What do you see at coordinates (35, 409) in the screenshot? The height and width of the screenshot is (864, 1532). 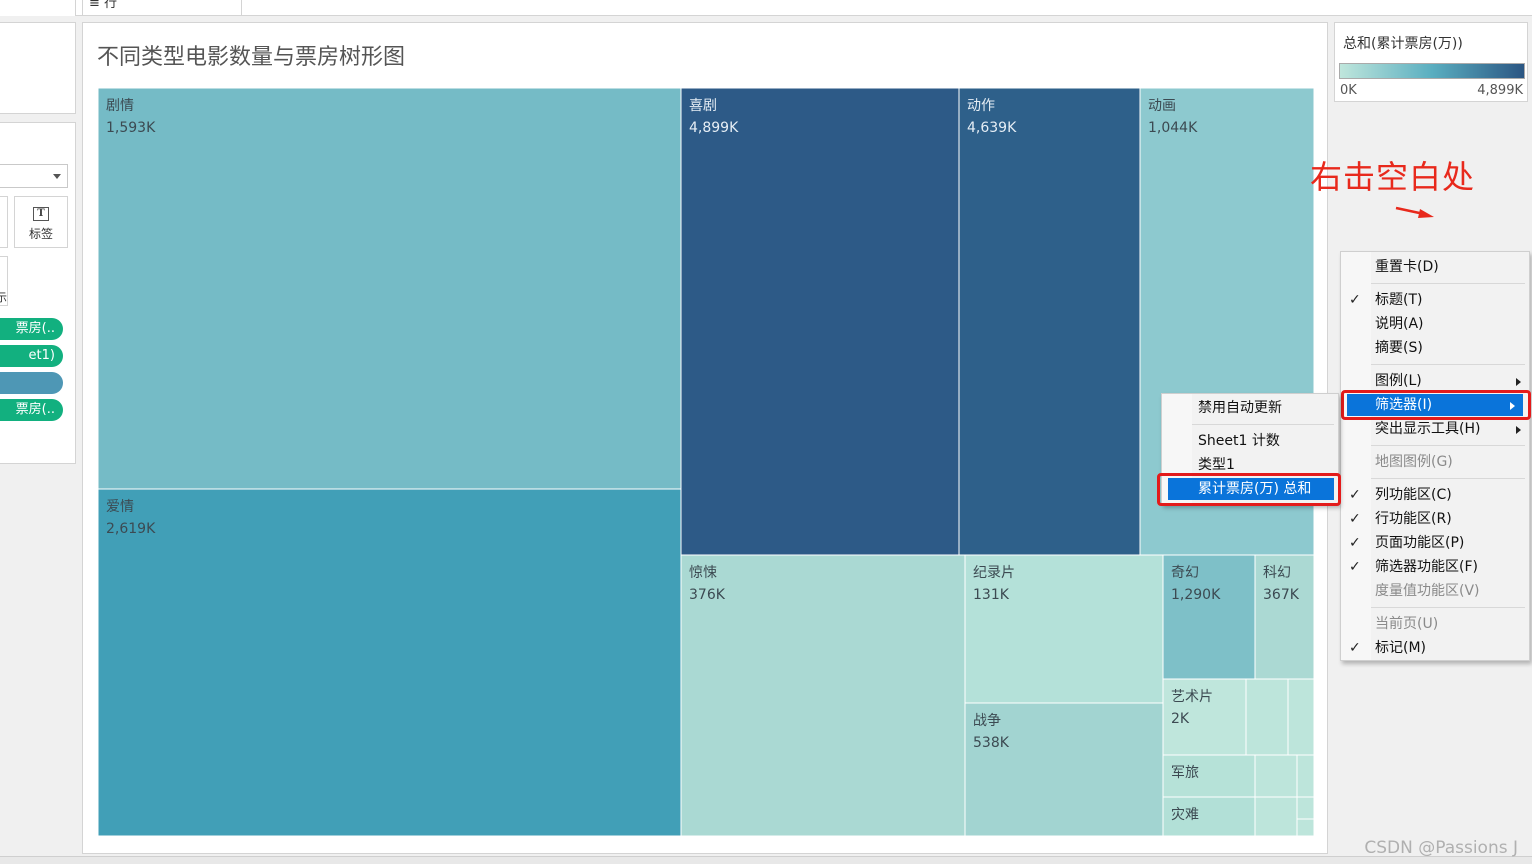 I see `pill-label: 票房(..` at bounding box center [35, 409].